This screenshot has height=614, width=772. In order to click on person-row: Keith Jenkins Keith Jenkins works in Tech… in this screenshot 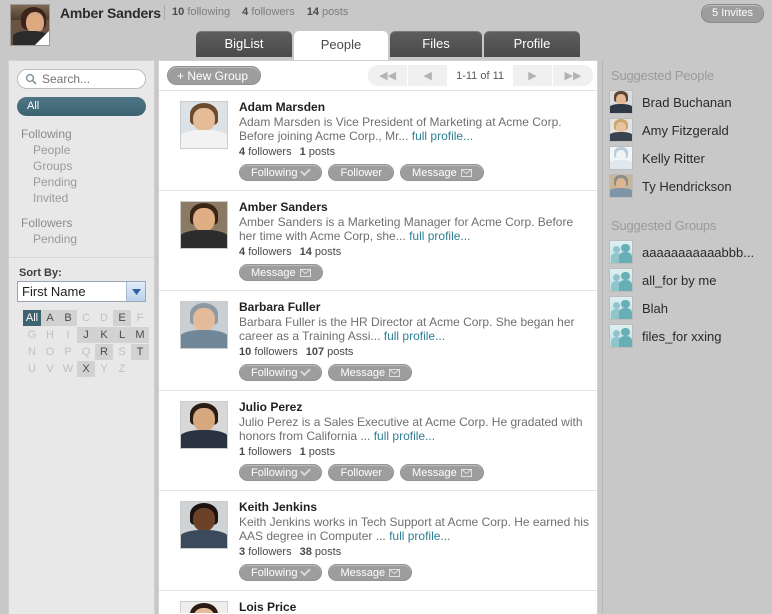, I will do `click(378, 541)`.